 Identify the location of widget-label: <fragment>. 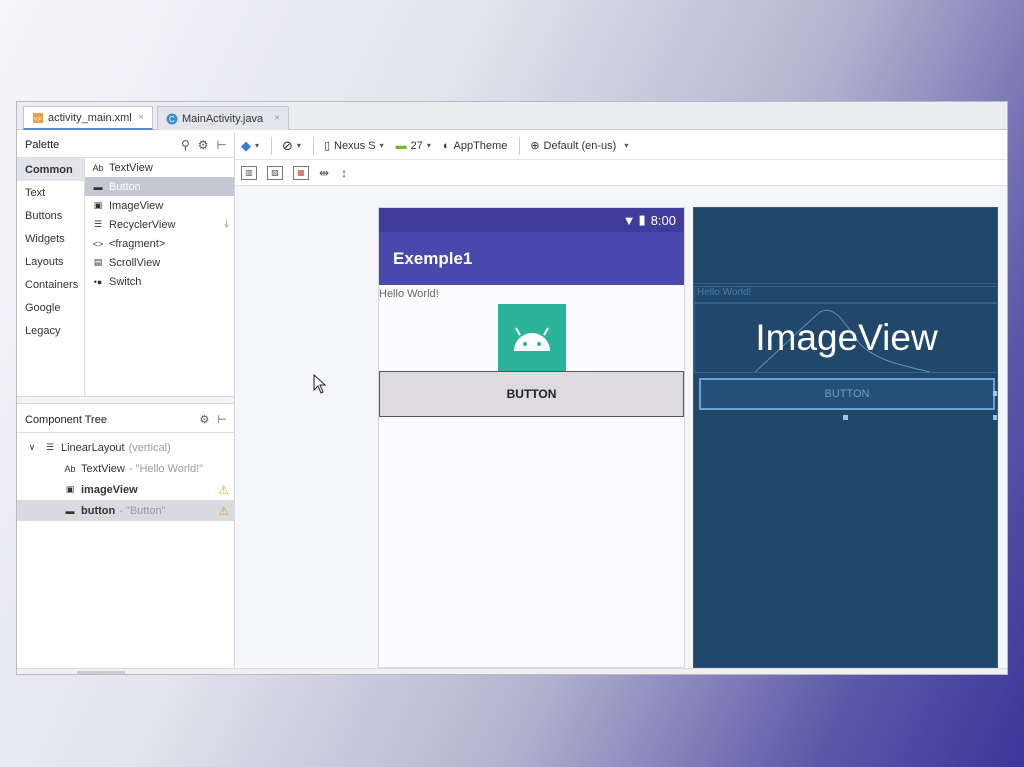
(137, 243).